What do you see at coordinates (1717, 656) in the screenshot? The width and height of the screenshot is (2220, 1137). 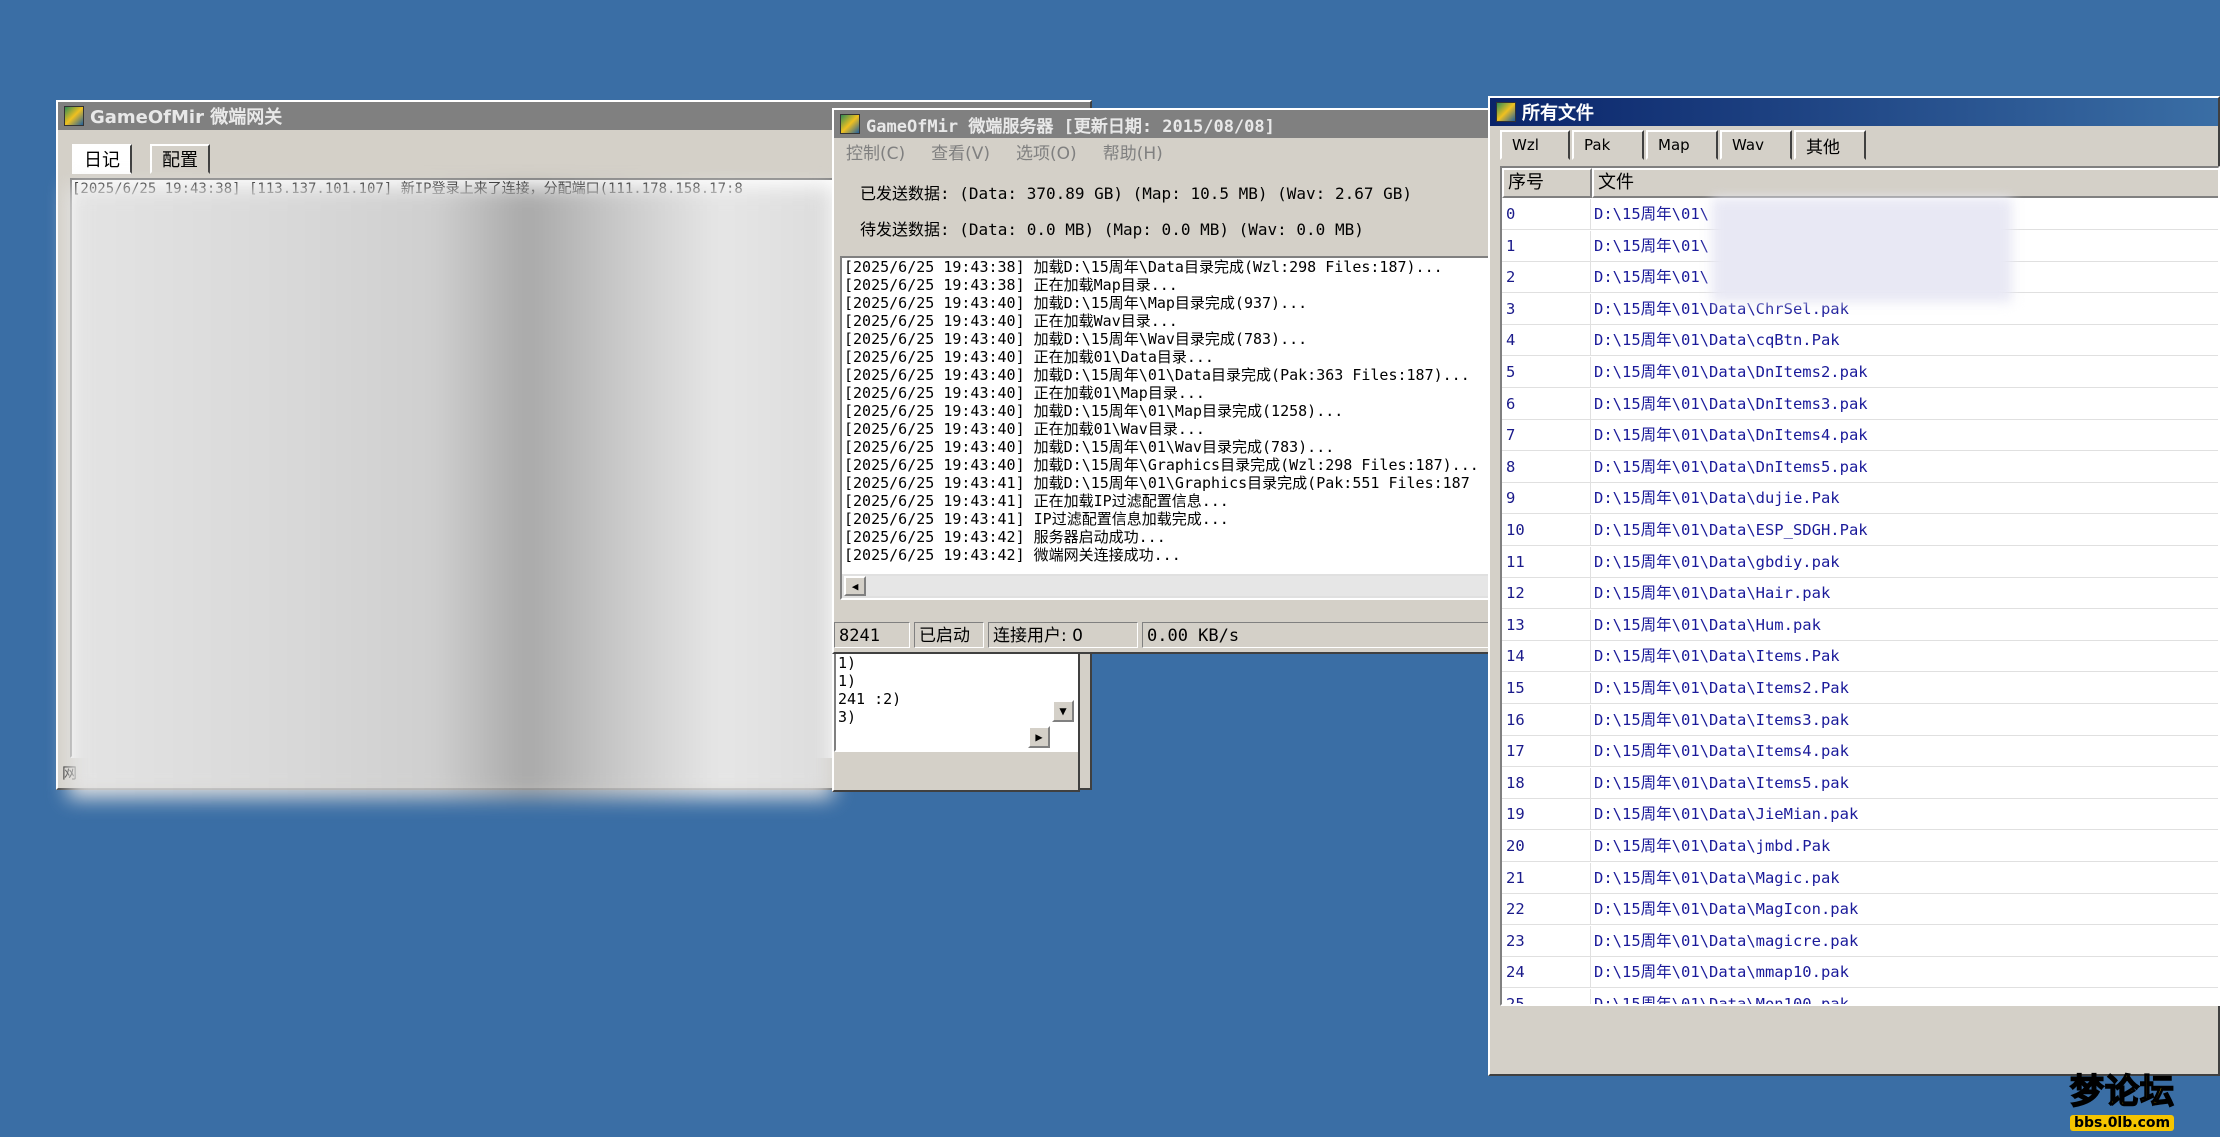 I see `file-row-path: D:\15周年\01\Data\Items.Pak` at bounding box center [1717, 656].